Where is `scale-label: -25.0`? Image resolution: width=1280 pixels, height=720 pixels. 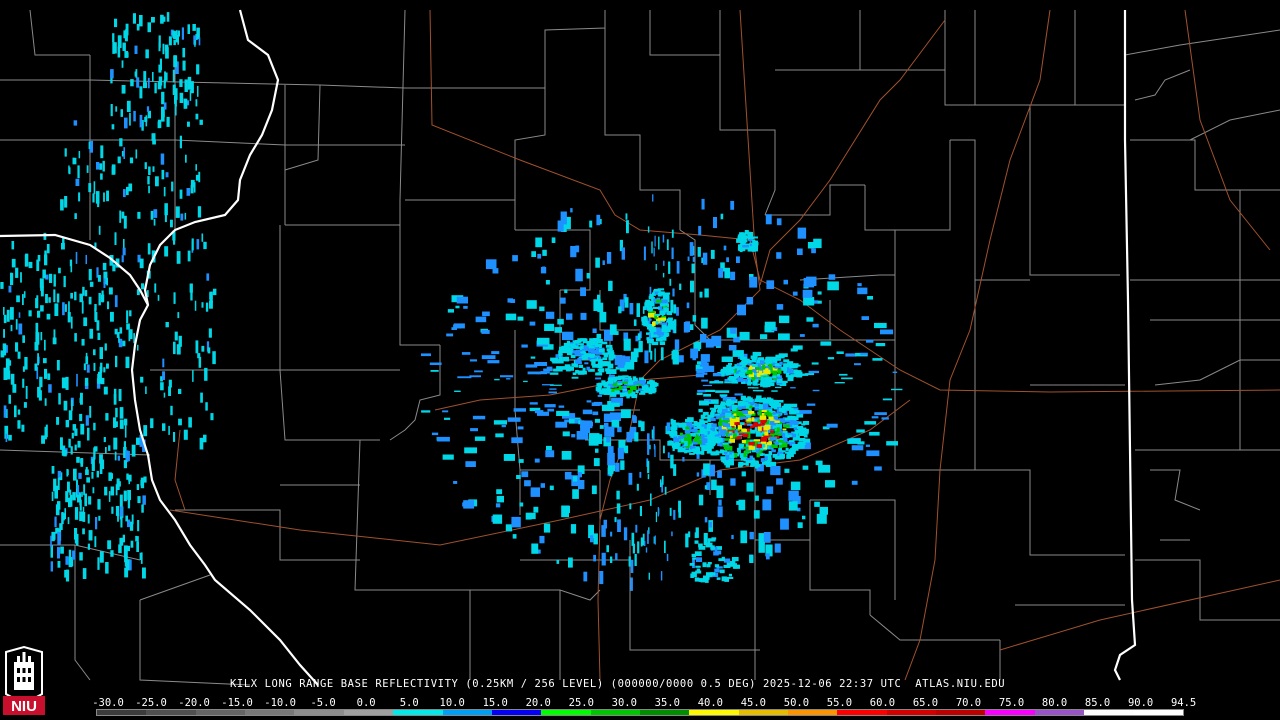
scale-label: -25.0 is located at coordinates (151, 703).